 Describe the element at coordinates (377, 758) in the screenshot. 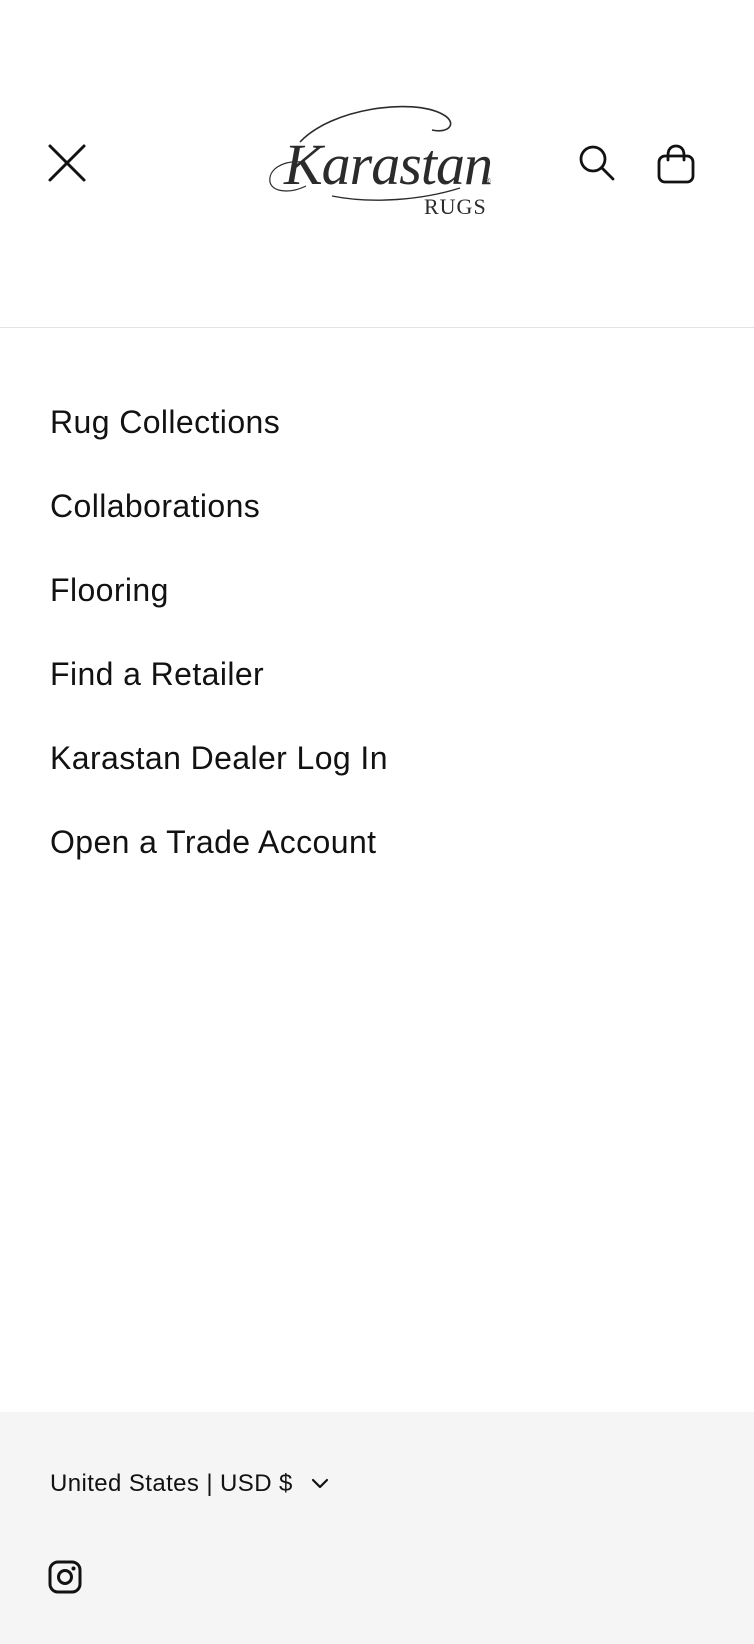

I see `menu-item-dealer-log-in: Karastan Dealer Log In` at that location.